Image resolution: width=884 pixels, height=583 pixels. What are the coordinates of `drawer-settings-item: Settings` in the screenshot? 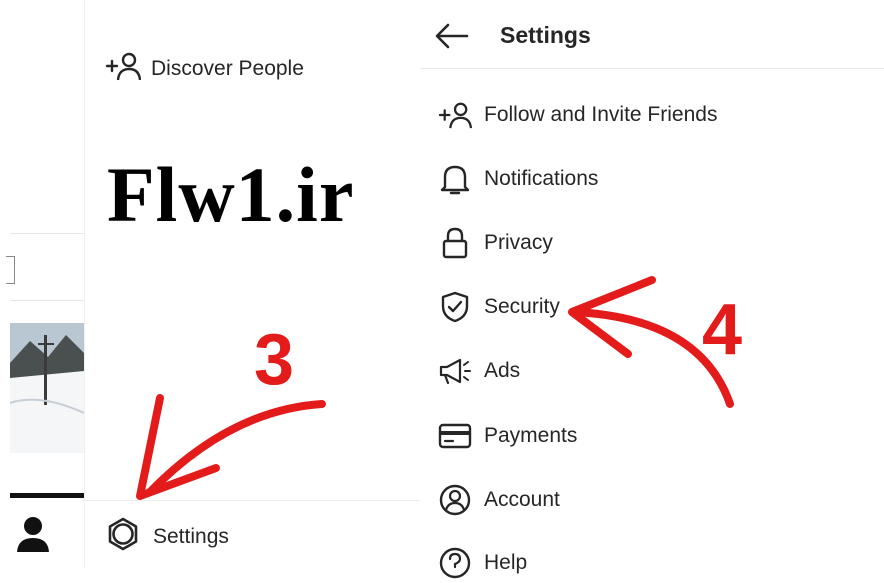 It's located at (167, 536).